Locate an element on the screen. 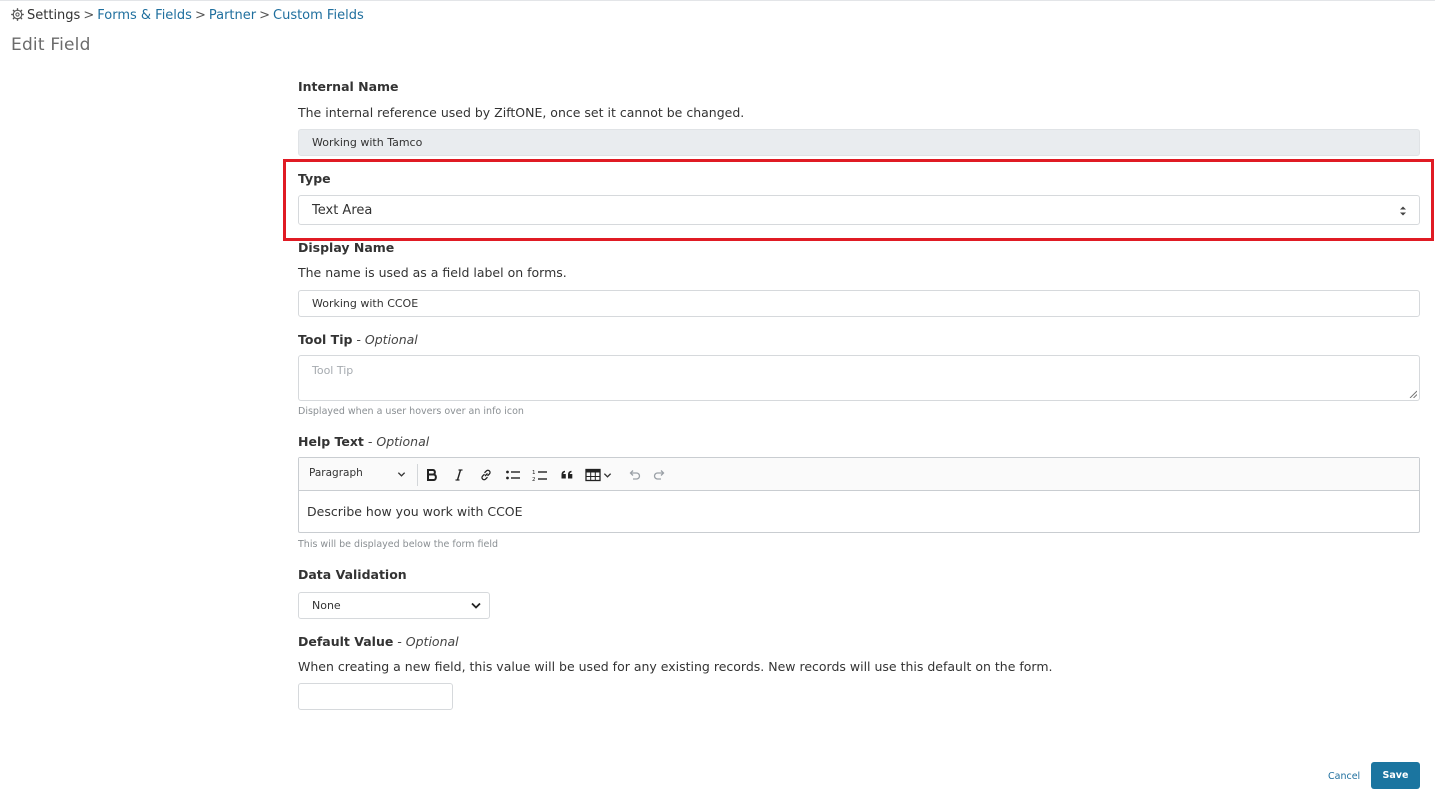 Image resolution: width=1435 pixels, height=801 pixels. numbered-list-button: 1 2 is located at coordinates (540, 475).